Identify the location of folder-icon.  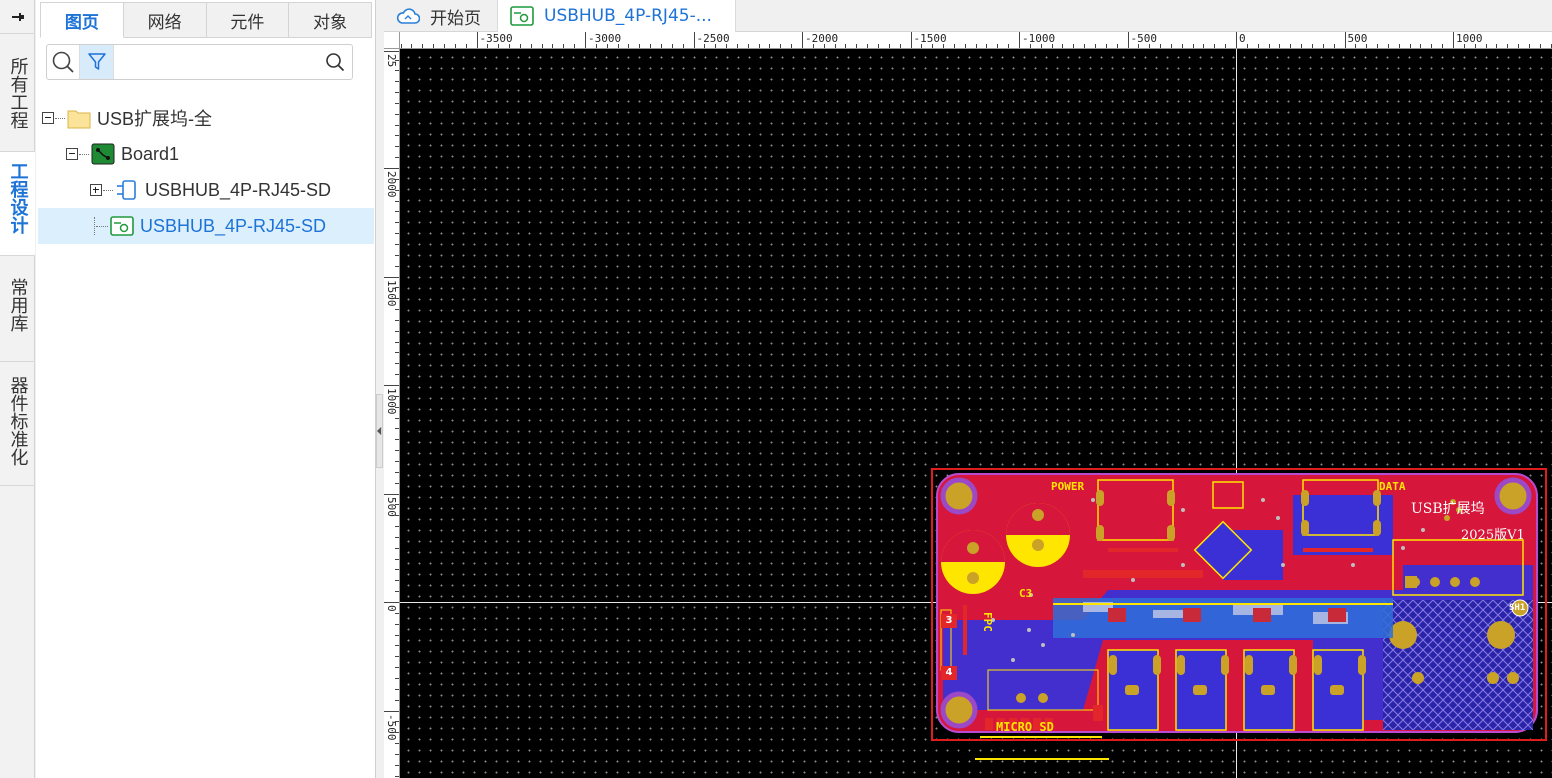
(79, 118).